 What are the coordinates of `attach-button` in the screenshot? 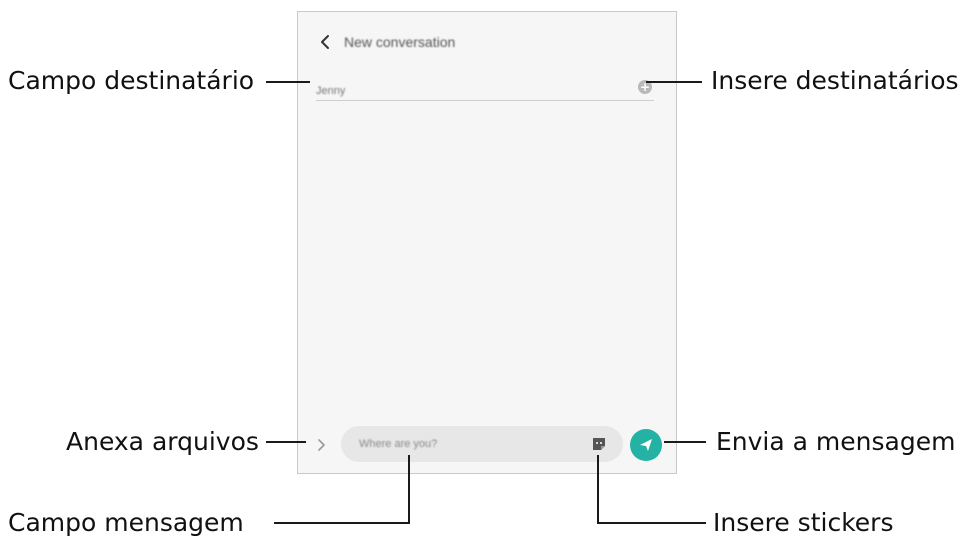 It's located at (321, 445).